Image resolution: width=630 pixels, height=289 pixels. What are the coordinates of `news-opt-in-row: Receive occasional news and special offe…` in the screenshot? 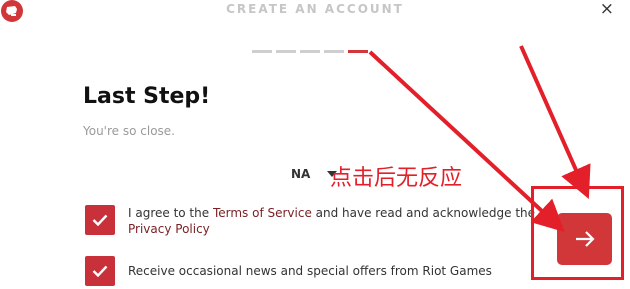 It's located at (316, 271).